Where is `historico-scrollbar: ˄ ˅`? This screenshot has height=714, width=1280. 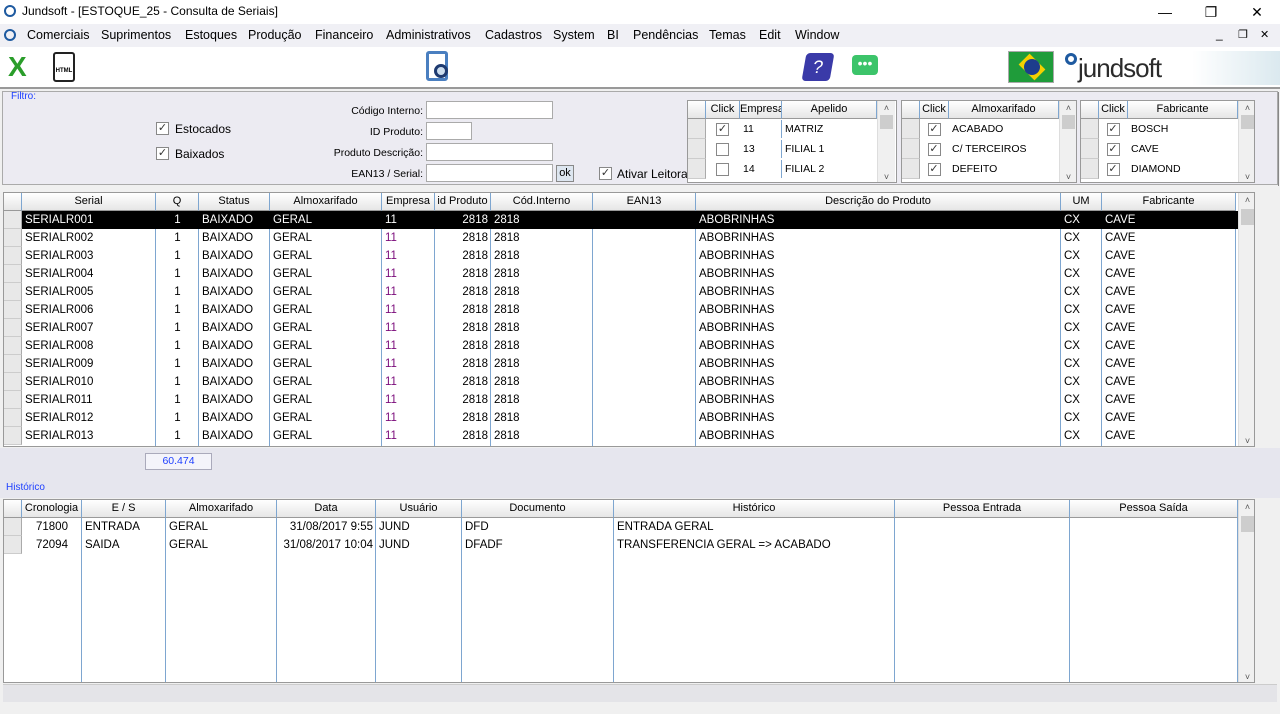
historico-scrollbar: ˄ ˅ is located at coordinates (1246, 591).